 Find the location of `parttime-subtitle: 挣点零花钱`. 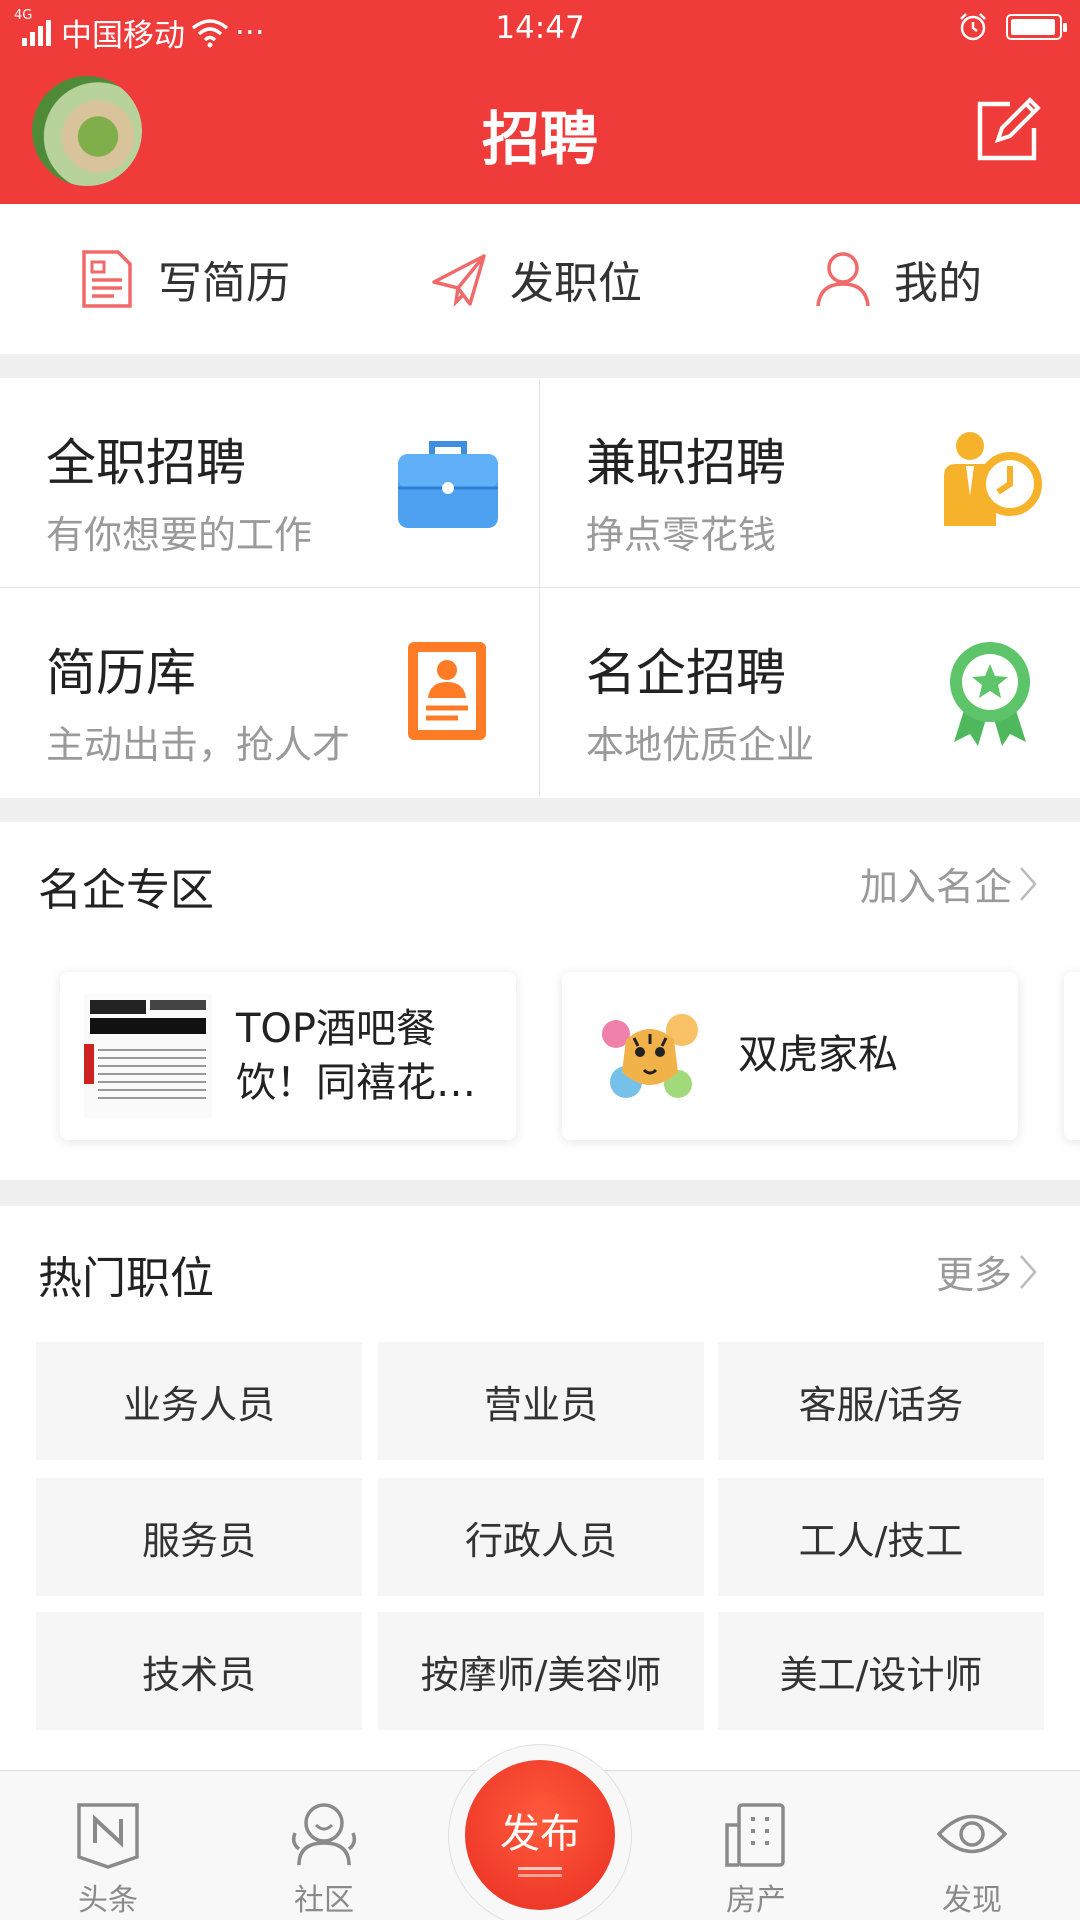

parttime-subtitle: 挣点零花钱 is located at coordinates (681, 535).